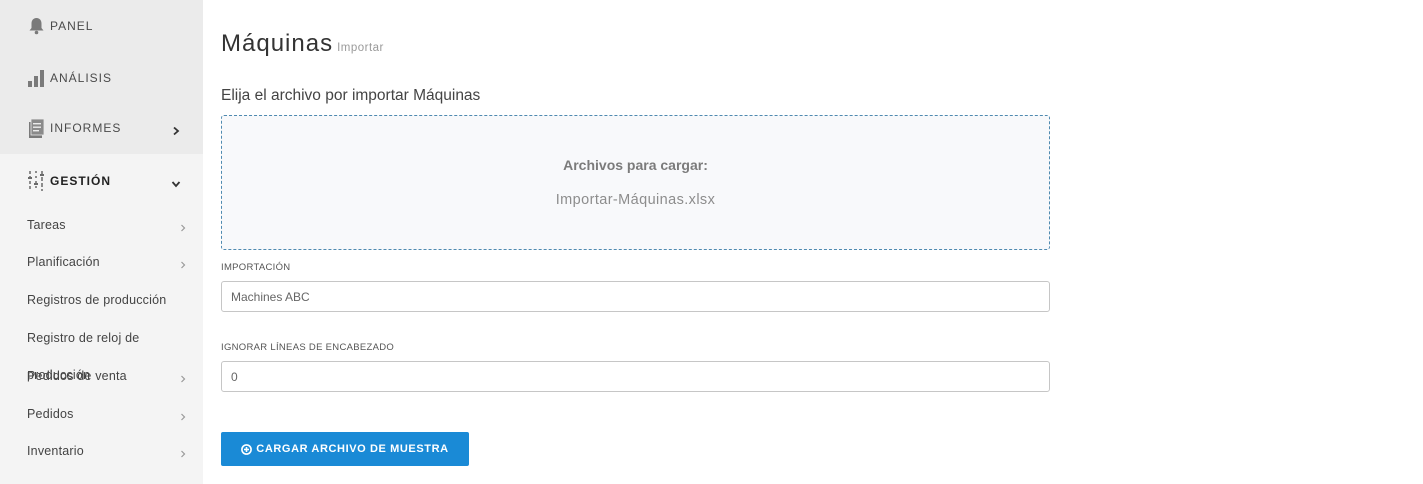 This screenshot has width=1423, height=484. Describe the element at coordinates (107, 262) in the screenshot. I see `sidebar-subitem-planificacion: Planificación` at that location.